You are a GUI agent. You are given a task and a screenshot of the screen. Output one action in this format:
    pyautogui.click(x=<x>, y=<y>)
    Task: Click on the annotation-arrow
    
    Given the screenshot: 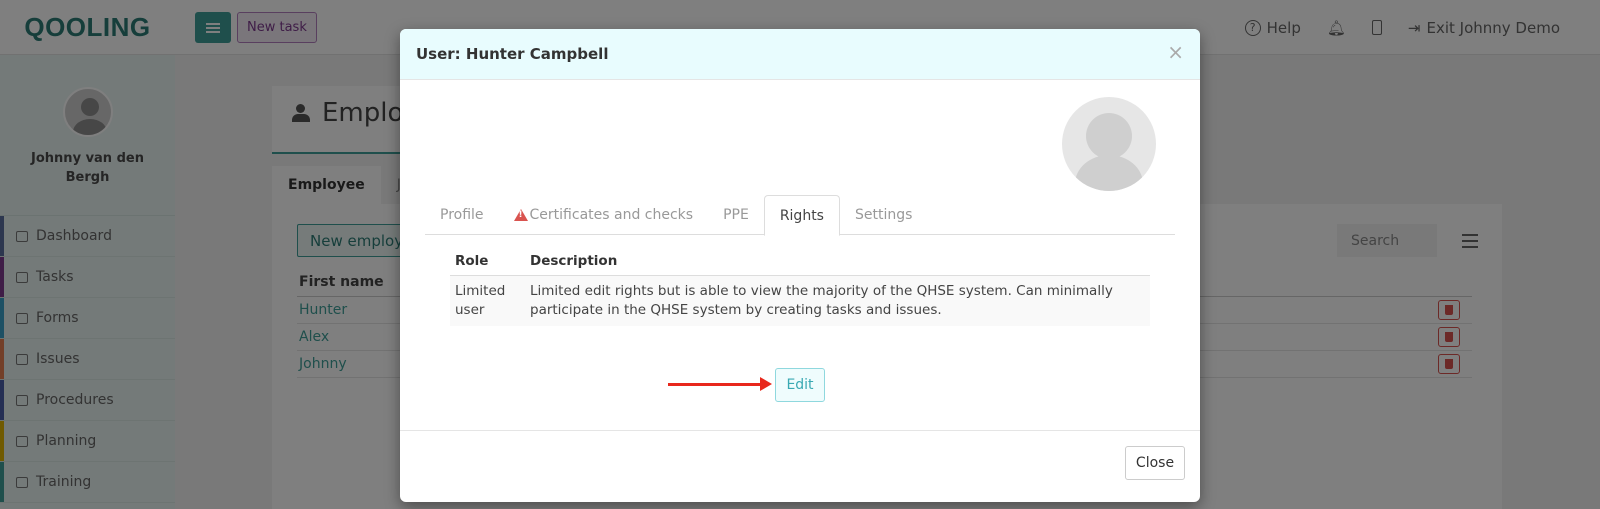 What is the action you would take?
    pyautogui.click(x=720, y=384)
    